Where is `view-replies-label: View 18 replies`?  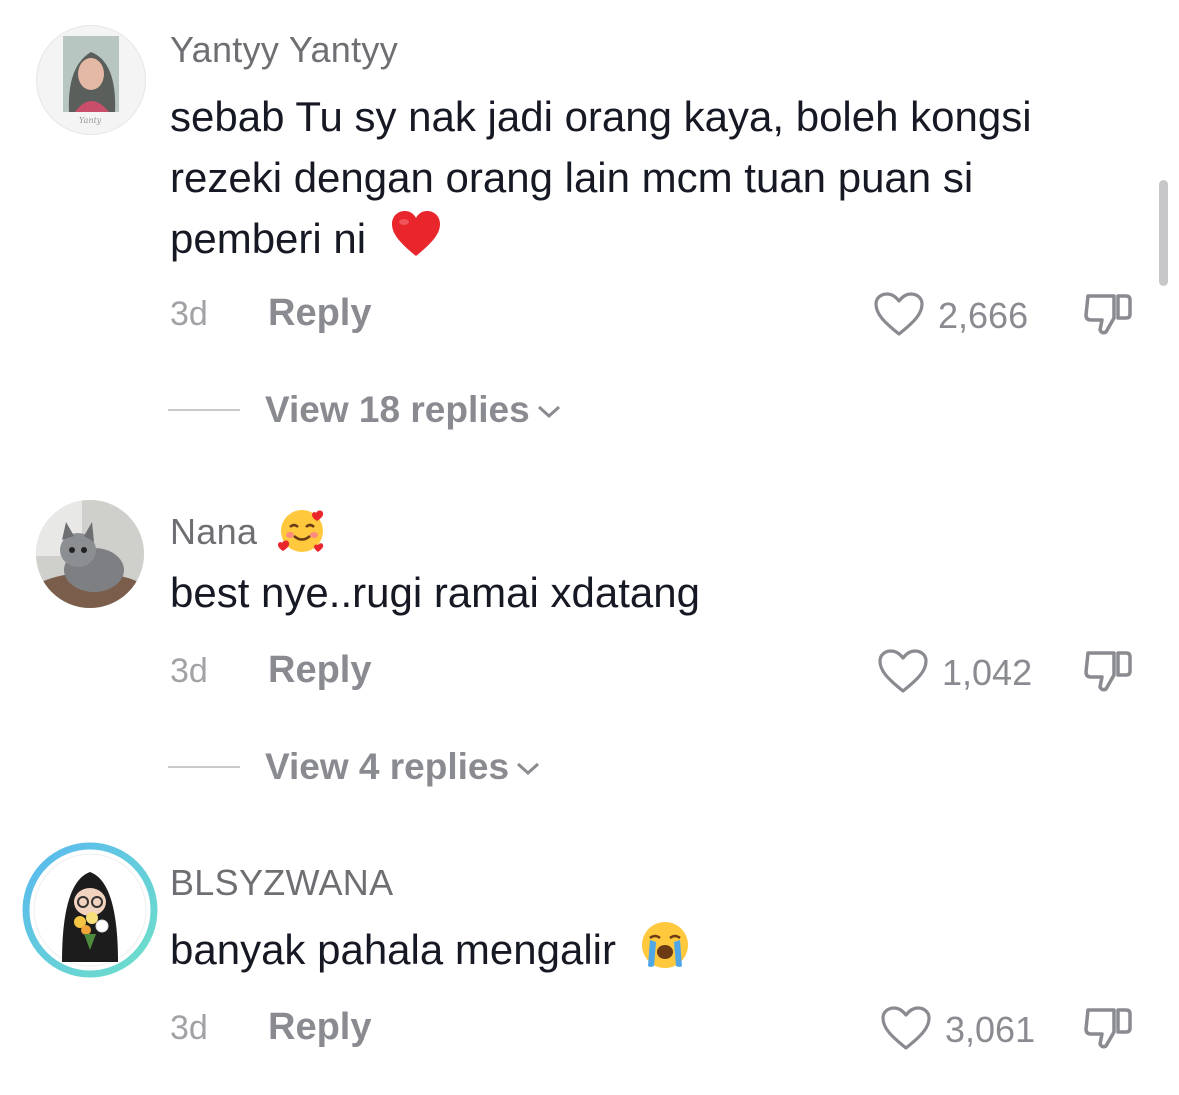
view-replies-label: View 18 replies is located at coordinates (397, 409).